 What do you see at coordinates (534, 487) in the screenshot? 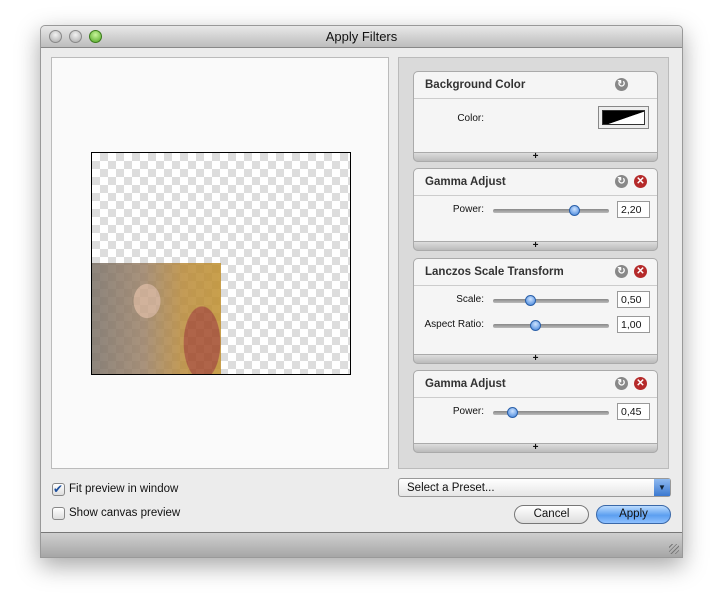
I see `preset-select: Select a Preset... ▼` at bounding box center [534, 487].